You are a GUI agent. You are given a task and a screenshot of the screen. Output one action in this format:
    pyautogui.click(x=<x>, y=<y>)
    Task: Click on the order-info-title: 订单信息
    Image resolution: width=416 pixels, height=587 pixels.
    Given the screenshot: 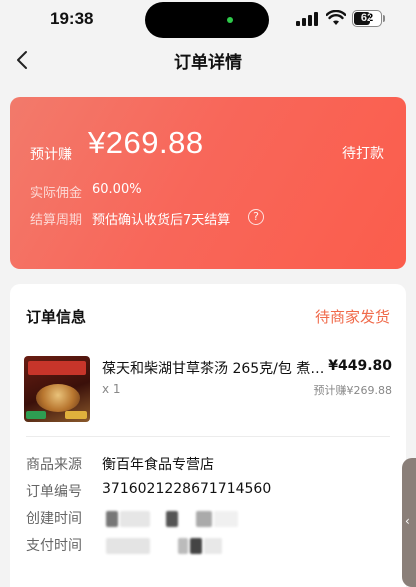 What is the action you would take?
    pyautogui.click(x=56, y=317)
    